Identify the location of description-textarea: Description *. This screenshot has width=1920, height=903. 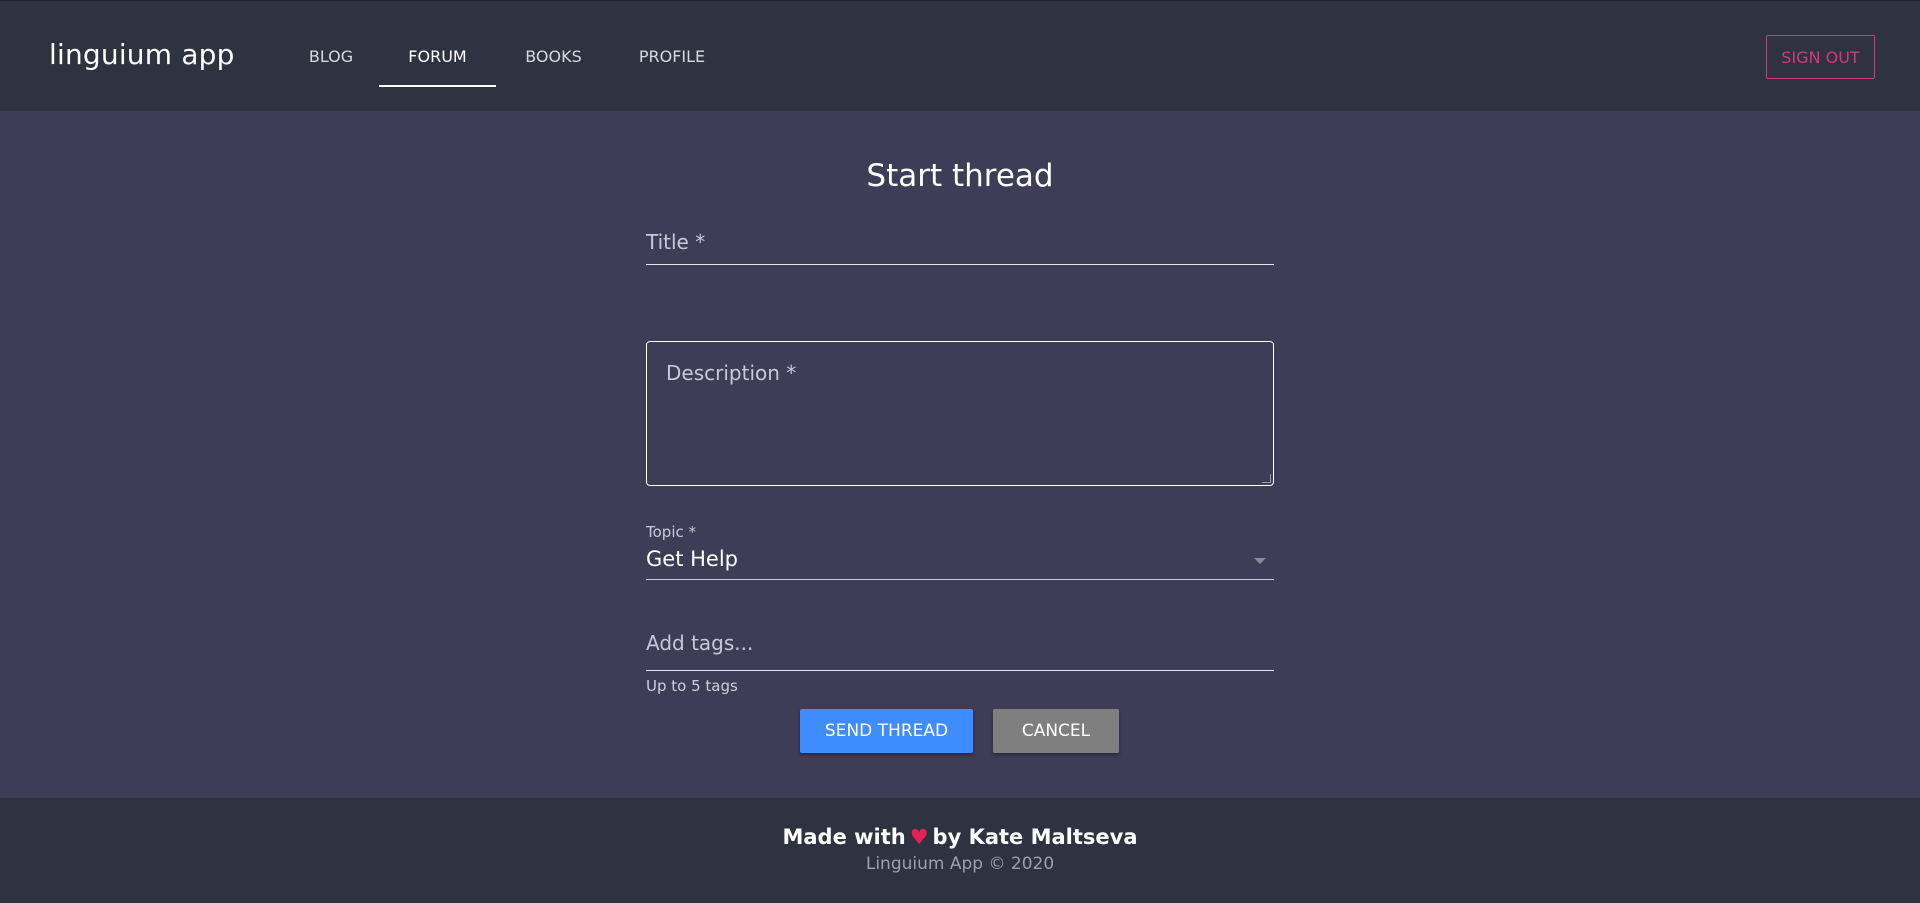
(960, 413).